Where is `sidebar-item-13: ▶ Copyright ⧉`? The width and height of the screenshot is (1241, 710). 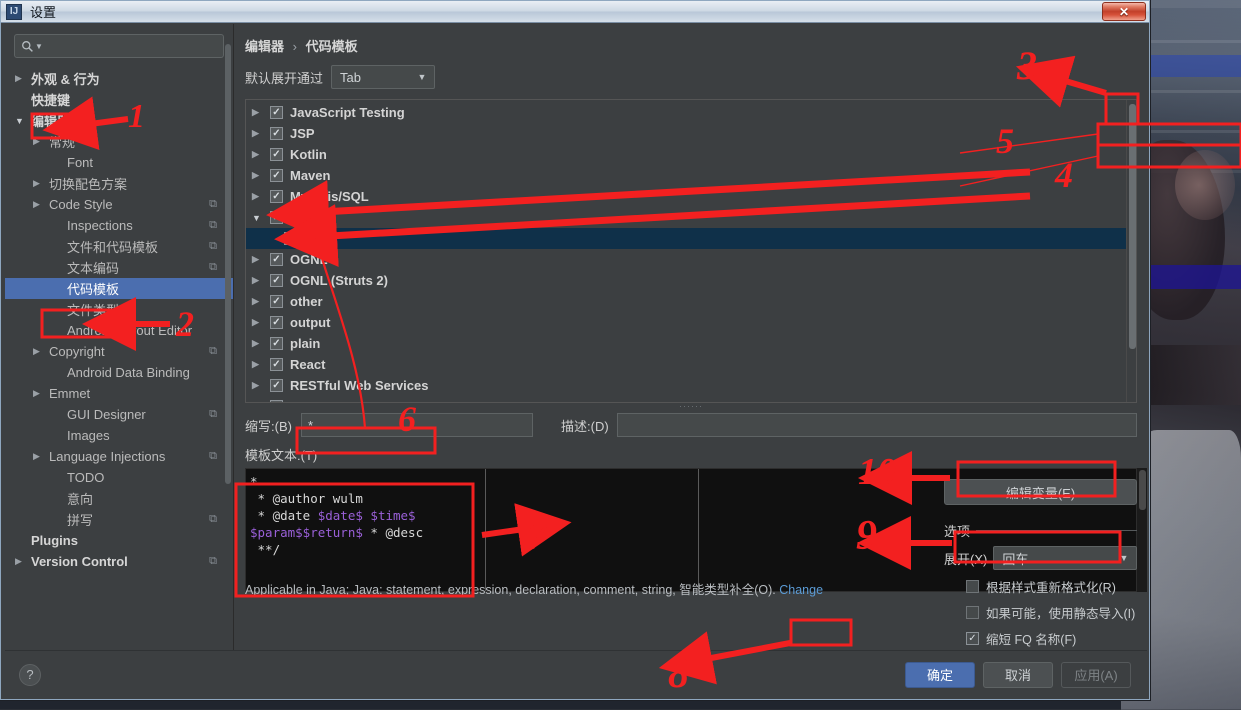 sidebar-item-13: ▶ Copyright ⧉ is located at coordinates (119, 351).